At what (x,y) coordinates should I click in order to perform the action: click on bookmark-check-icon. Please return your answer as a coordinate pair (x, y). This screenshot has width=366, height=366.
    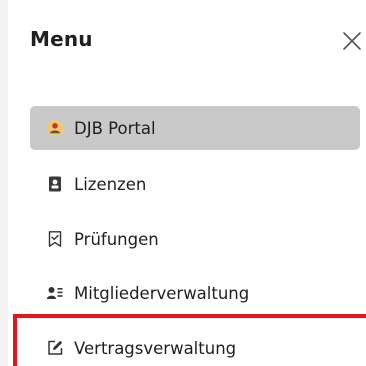
    Looking at the image, I should click on (55, 239).